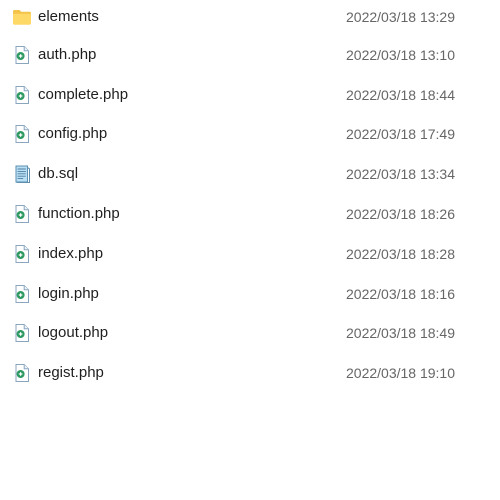 The image size is (500, 500). What do you see at coordinates (250, 214) in the screenshot?
I see `file-row-function-php: function.php 2022/03/18 18:26` at bounding box center [250, 214].